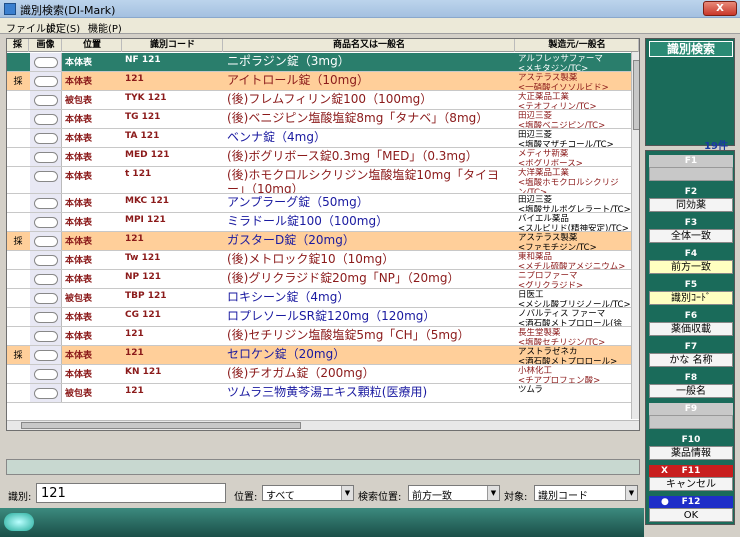  What do you see at coordinates (691, 205) in the screenshot?
I see `fkey-label: 同効薬` at bounding box center [691, 205].